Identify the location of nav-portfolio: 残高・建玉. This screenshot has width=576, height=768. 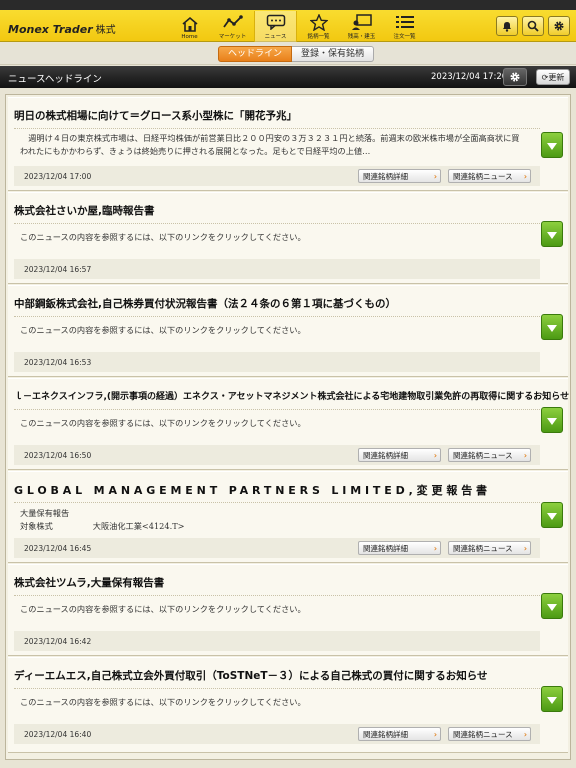
(361, 26).